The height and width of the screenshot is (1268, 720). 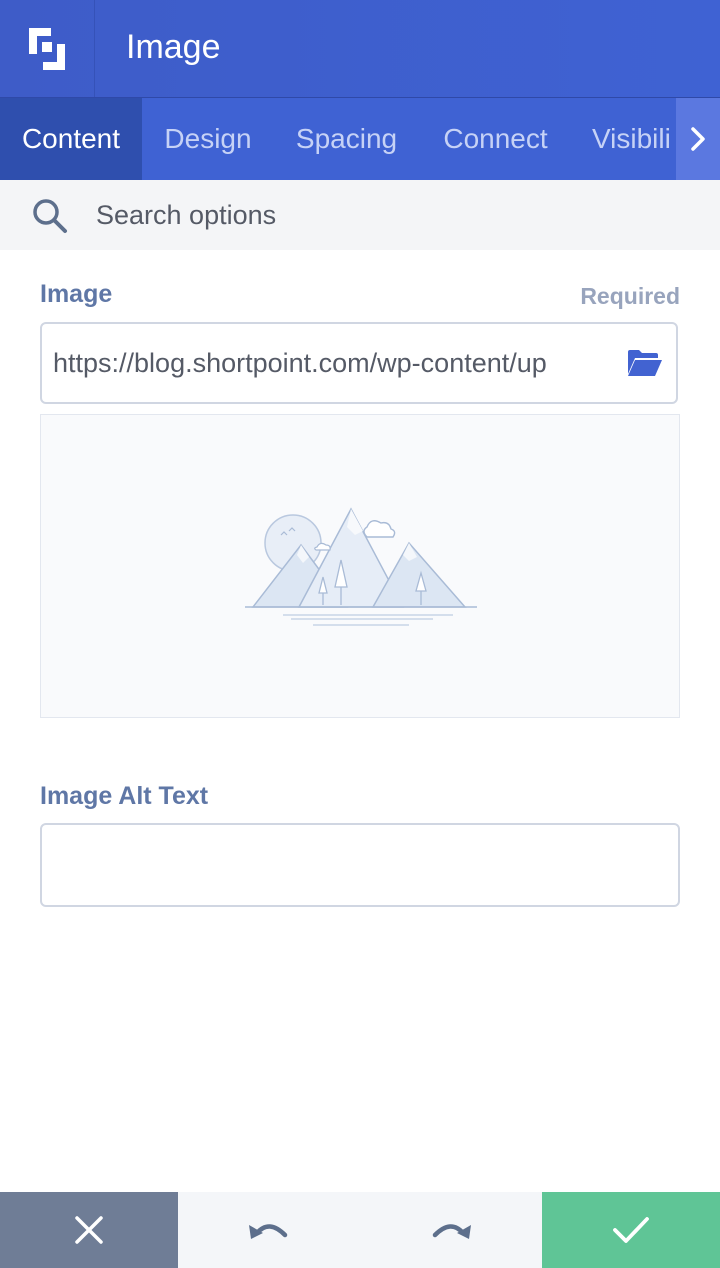 I want to click on redo-button, so click(x=451, y=1230).